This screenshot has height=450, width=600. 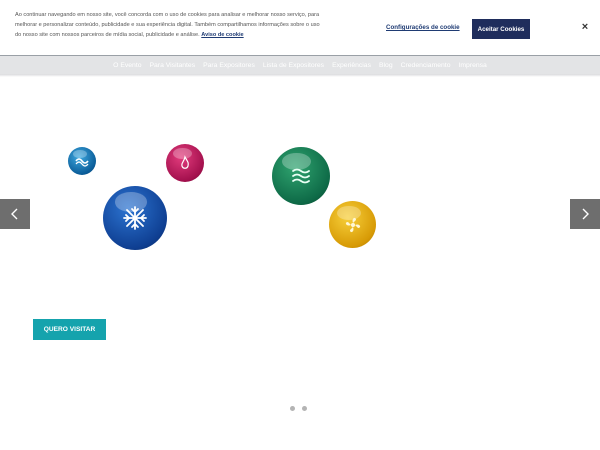 What do you see at coordinates (585, 27) in the screenshot?
I see `close-icon: ×` at bounding box center [585, 27].